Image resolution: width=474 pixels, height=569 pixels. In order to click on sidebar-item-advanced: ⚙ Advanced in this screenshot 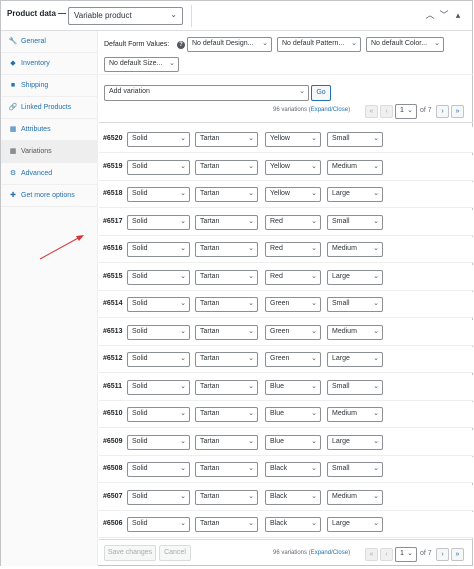, I will do `click(49, 174)`.